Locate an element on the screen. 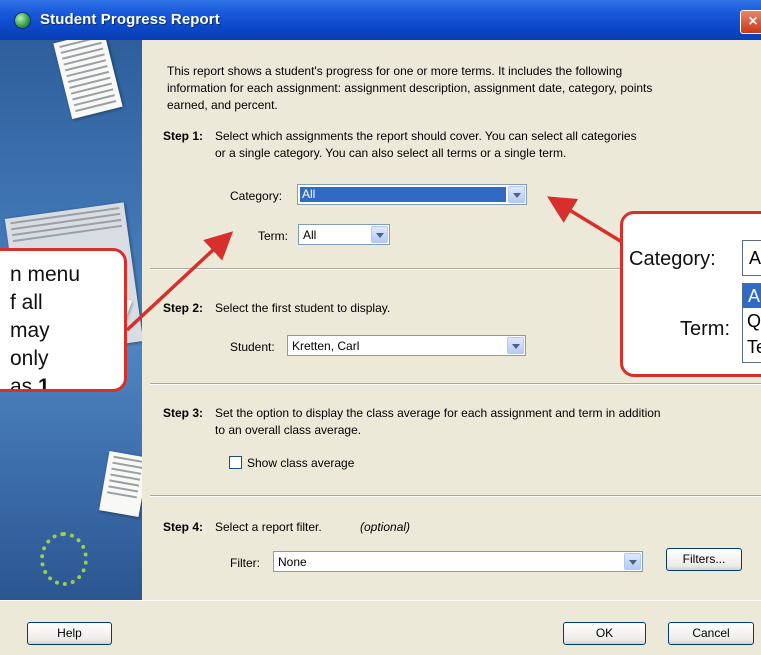 This screenshot has height=655, width=761. annotation-arrows is located at coordinates (374, 264).